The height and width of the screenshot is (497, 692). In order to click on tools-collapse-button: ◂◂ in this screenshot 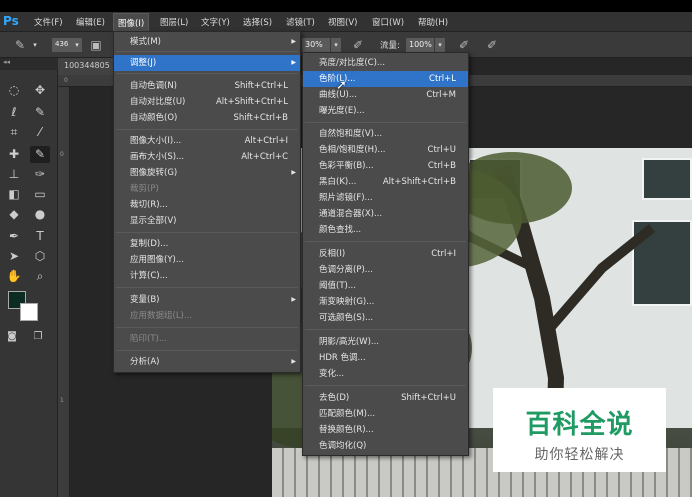, I will do `click(29, 64)`.